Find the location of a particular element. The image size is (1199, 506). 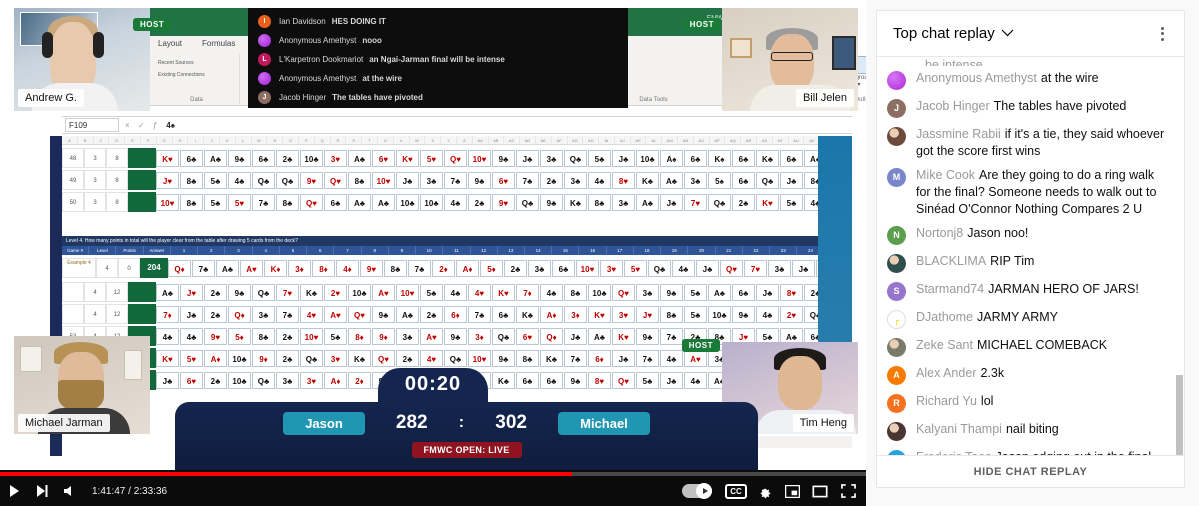

playing-card-cell: 10♥ is located at coordinates (479, 158).